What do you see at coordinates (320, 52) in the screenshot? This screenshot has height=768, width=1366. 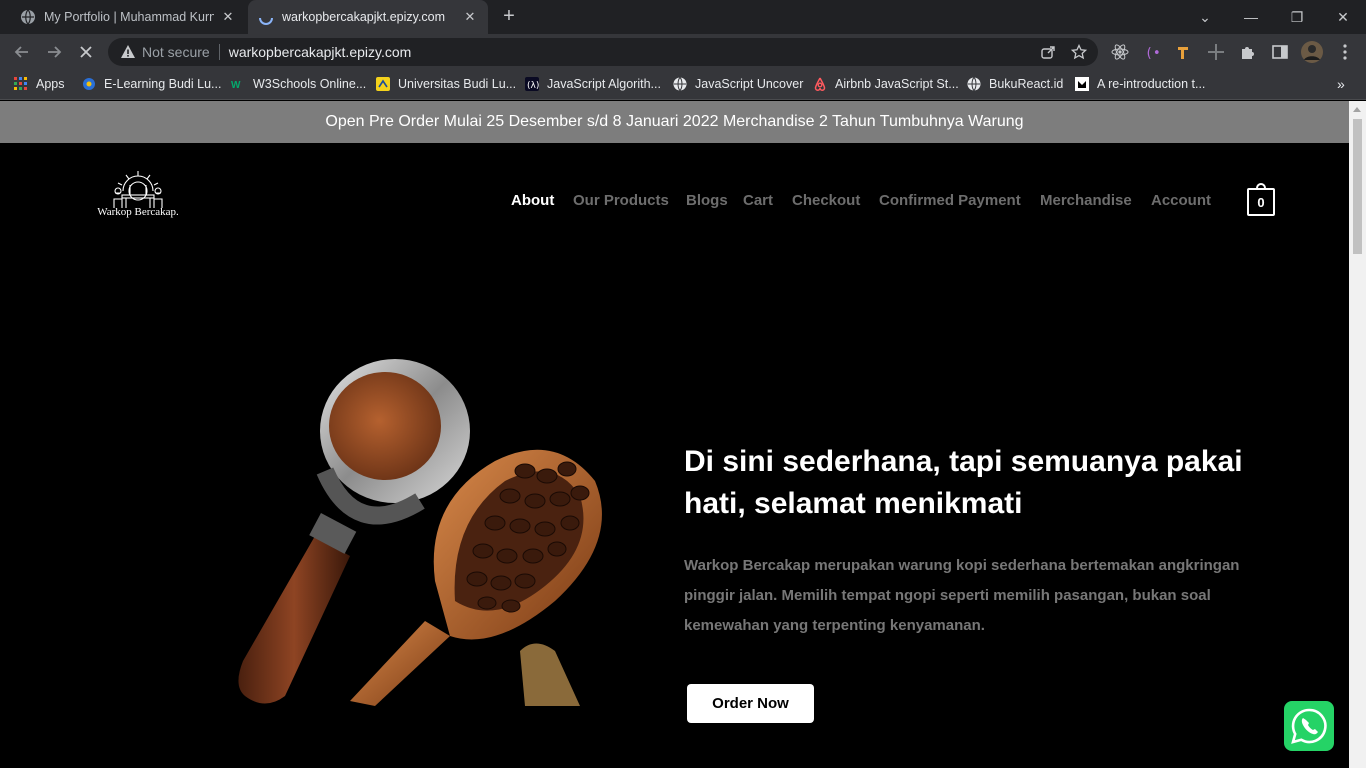 I see `url-text: warkopbercakapjkt.epizy.com` at bounding box center [320, 52].